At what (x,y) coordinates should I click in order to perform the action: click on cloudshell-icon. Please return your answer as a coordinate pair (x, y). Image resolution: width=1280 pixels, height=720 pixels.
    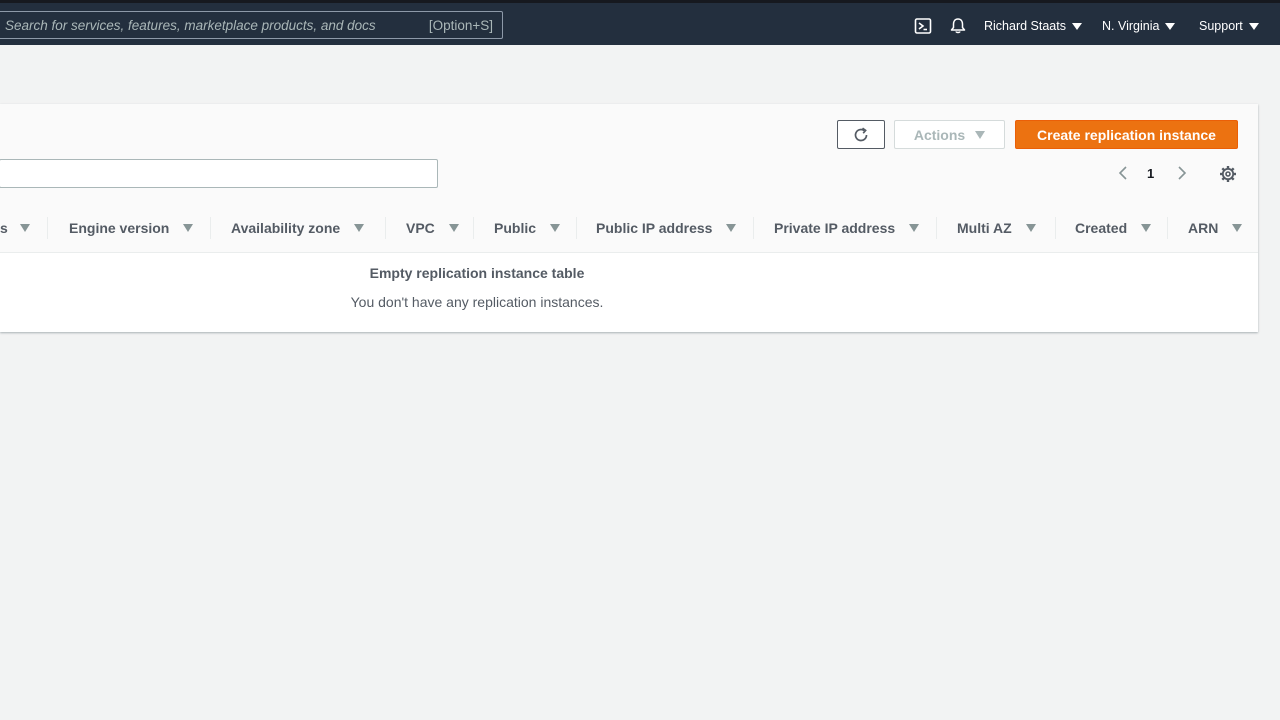
    Looking at the image, I should click on (923, 26).